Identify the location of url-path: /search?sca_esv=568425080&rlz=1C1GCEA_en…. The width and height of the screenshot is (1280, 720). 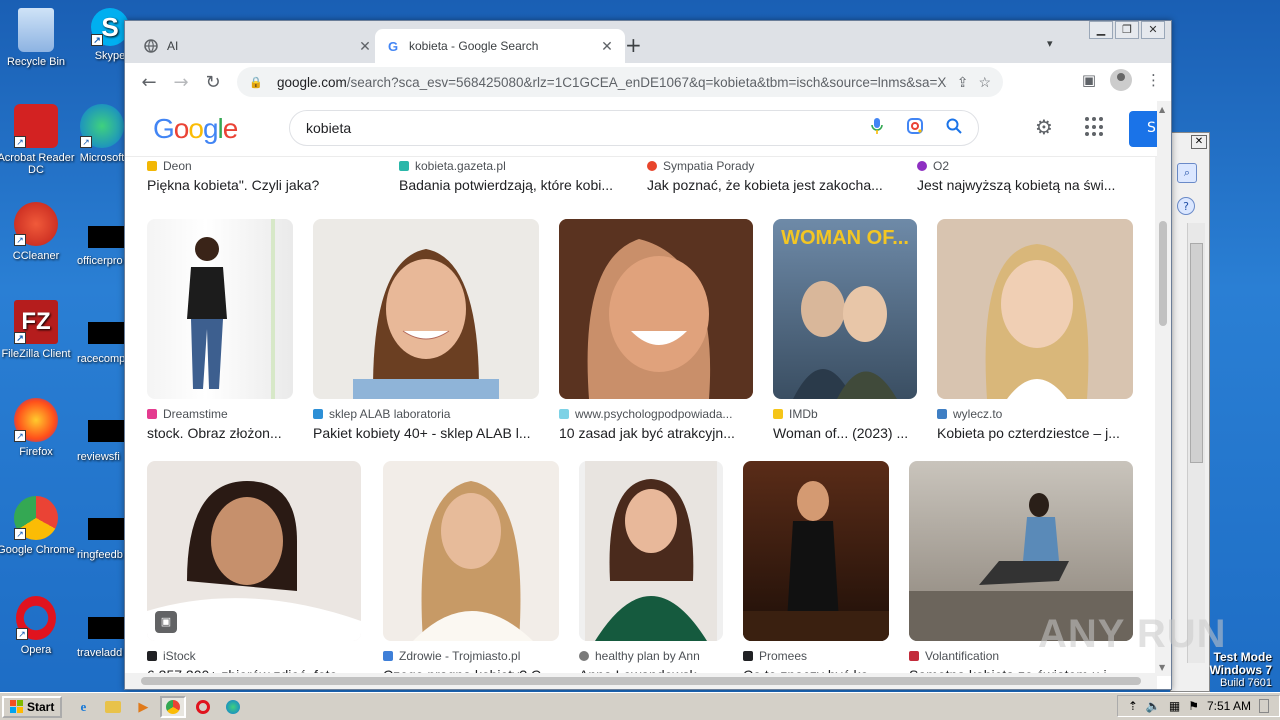
(646, 82).